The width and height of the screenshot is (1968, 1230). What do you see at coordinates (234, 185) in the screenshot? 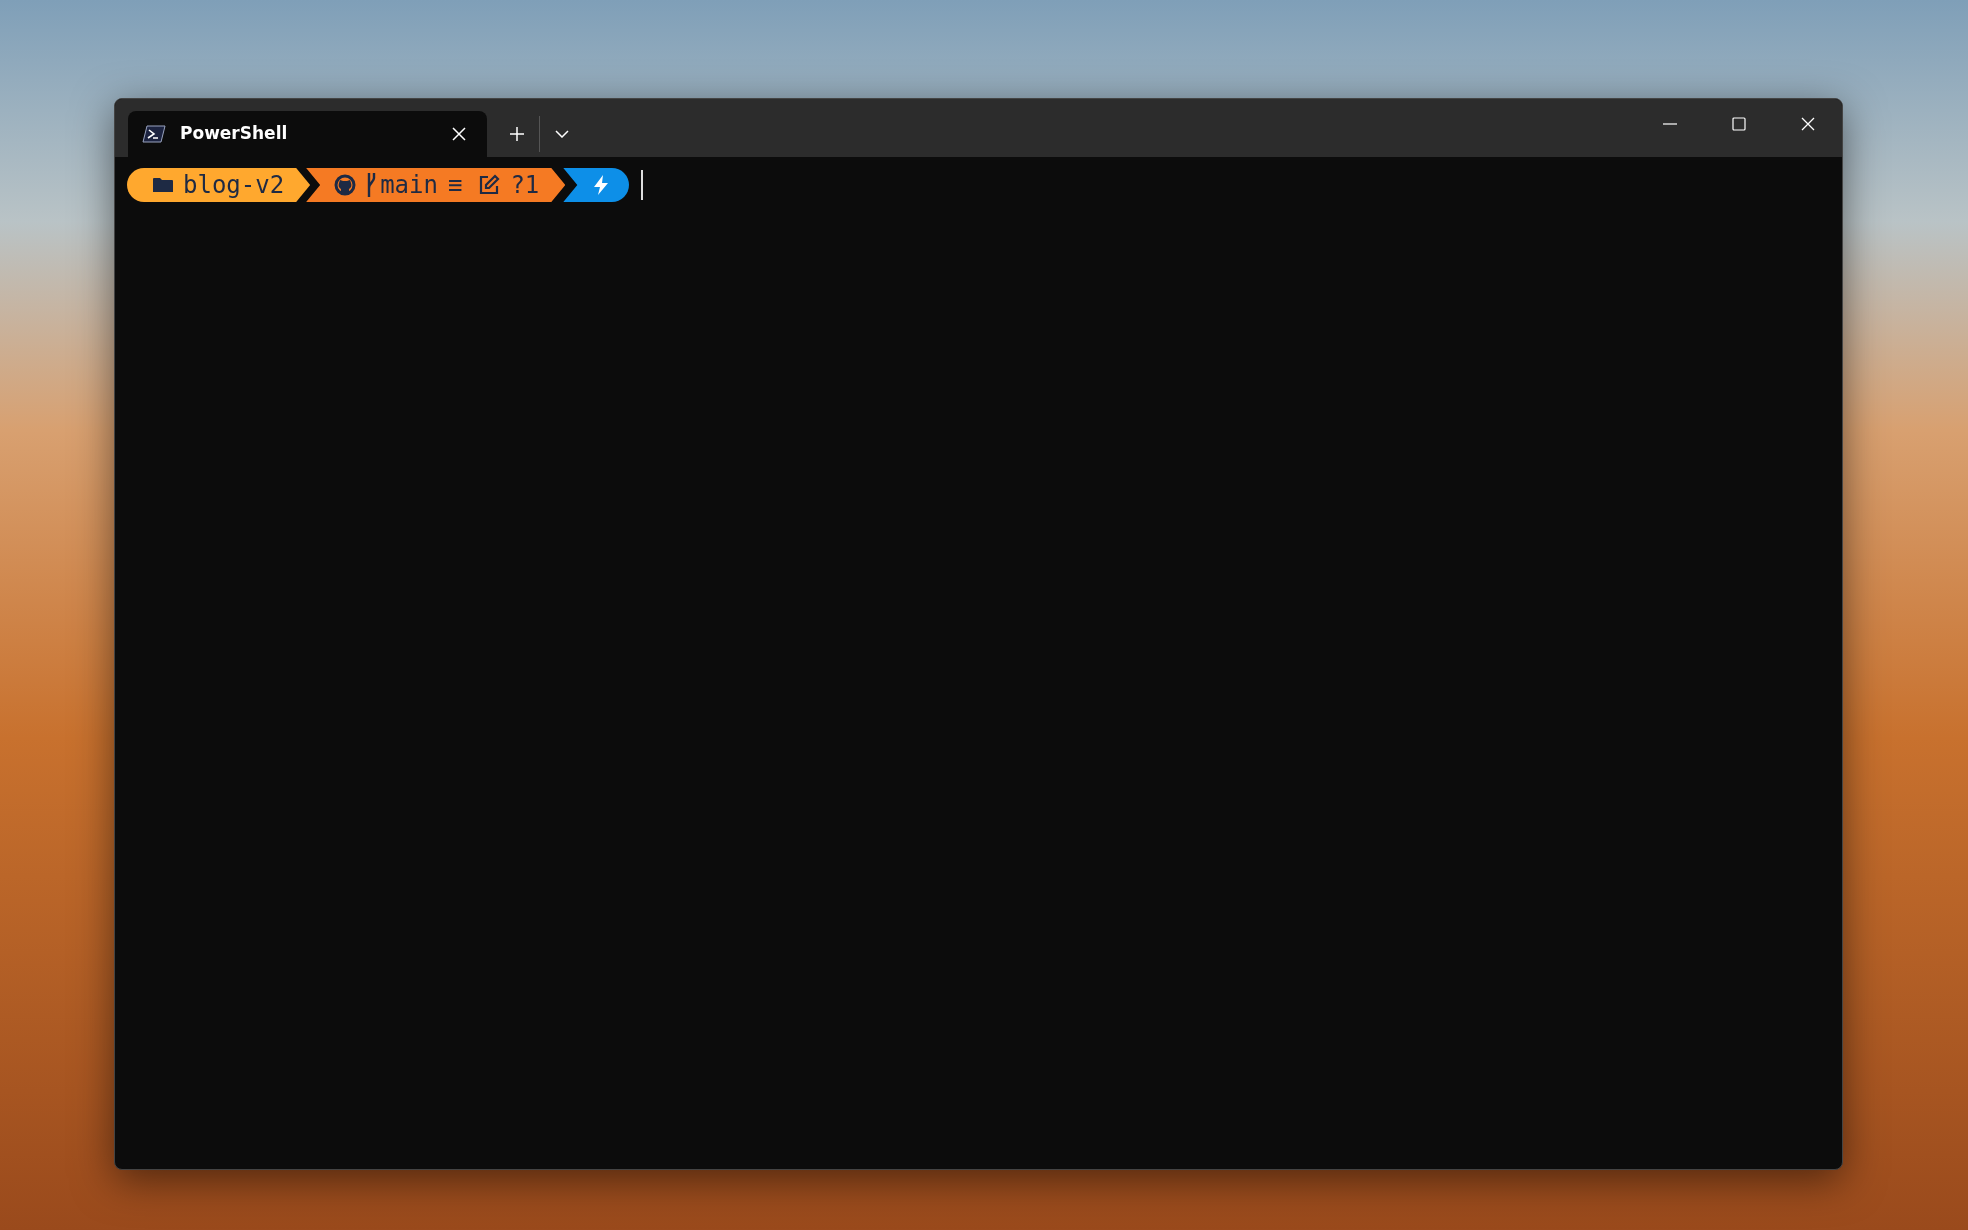
I see `folder-name: blog-v2` at bounding box center [234, 185].